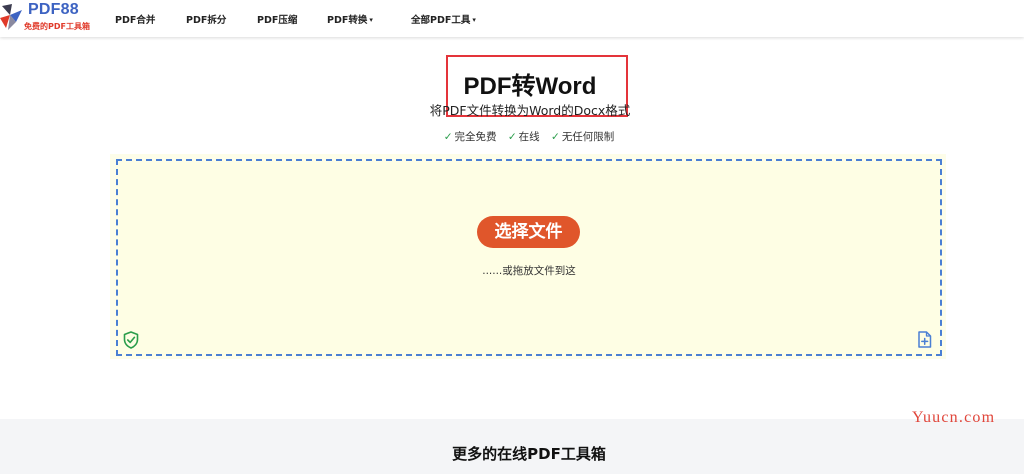 This screenshot has width=1024, height=474. I want to click on nav-item-label: PDF合并, so click(135, 20).